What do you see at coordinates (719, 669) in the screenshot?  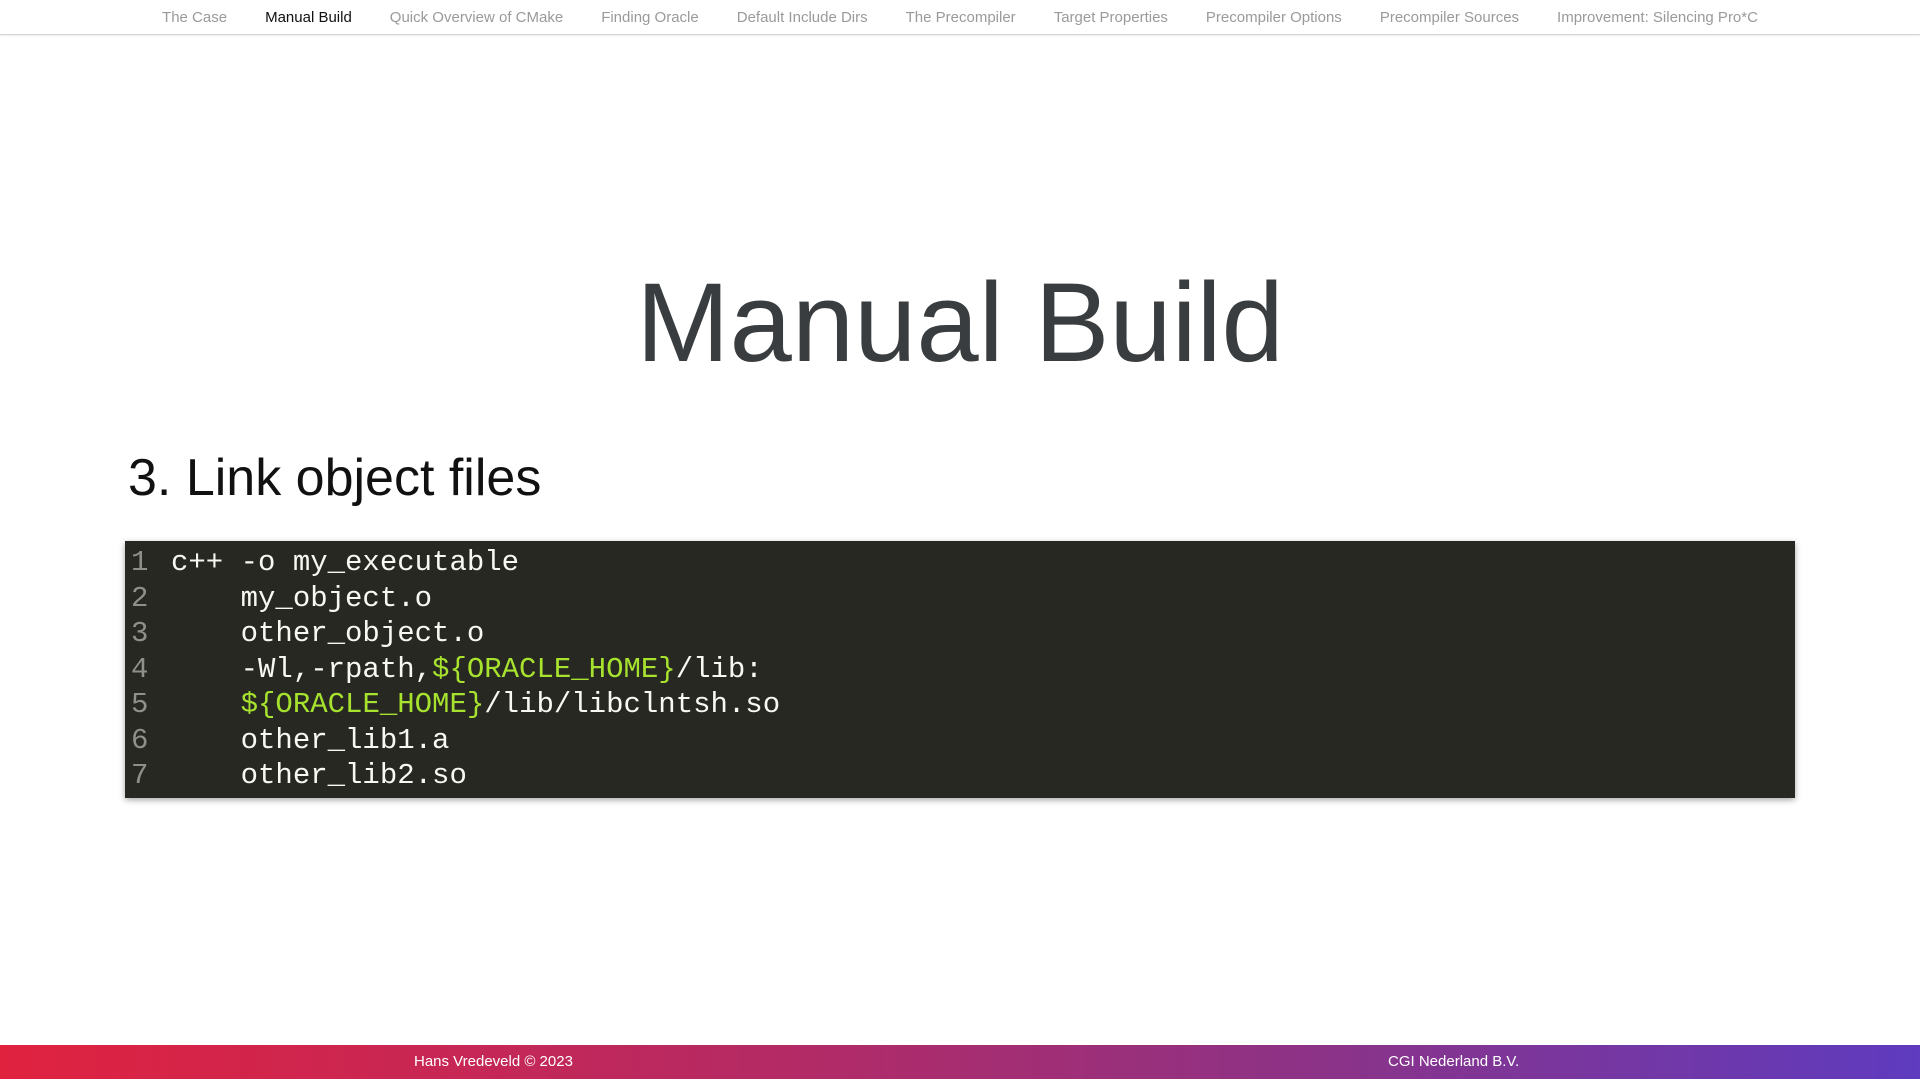 I see `code-segment: /lib:` at bounding box center [719, 669].